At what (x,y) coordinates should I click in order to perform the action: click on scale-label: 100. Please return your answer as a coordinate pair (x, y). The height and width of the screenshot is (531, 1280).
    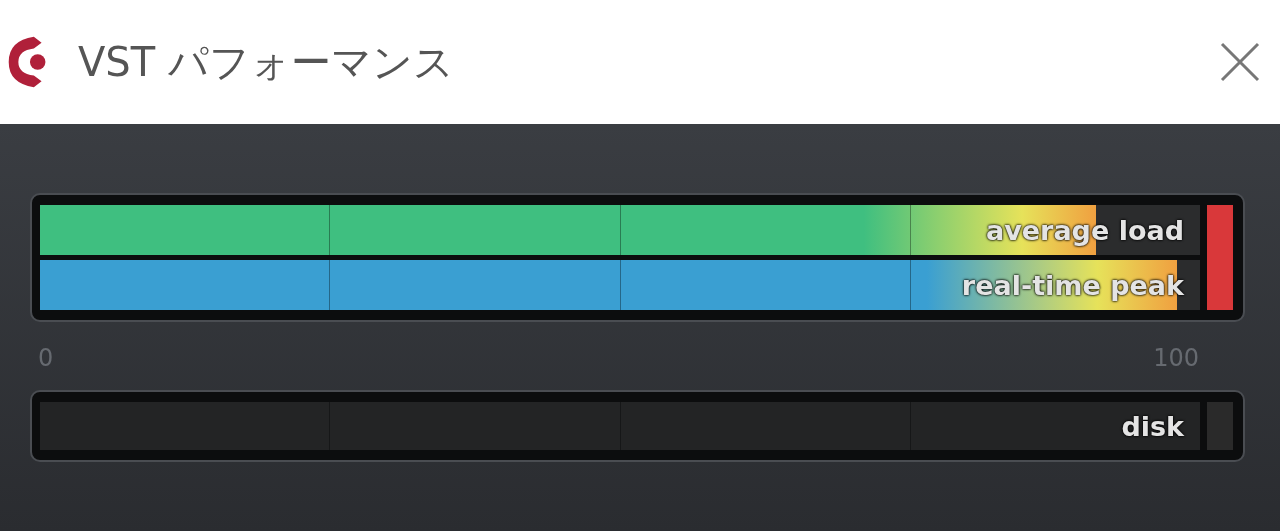
    Looking at the image, I should click on (1176, 358).